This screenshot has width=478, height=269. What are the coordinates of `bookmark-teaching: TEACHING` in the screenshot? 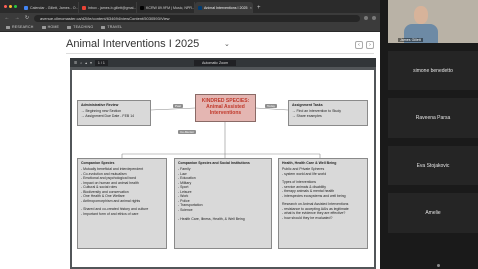 It's located at (80, 27).